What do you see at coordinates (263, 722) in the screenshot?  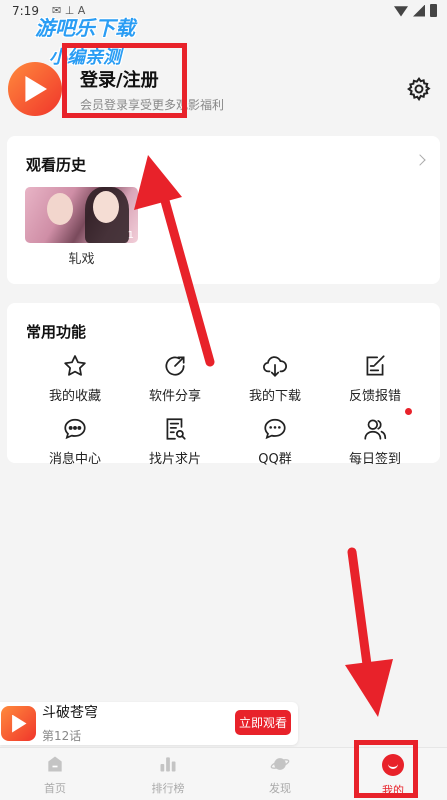 I see `watch-now-button: 立即观看` at bounding box center [263, 722].